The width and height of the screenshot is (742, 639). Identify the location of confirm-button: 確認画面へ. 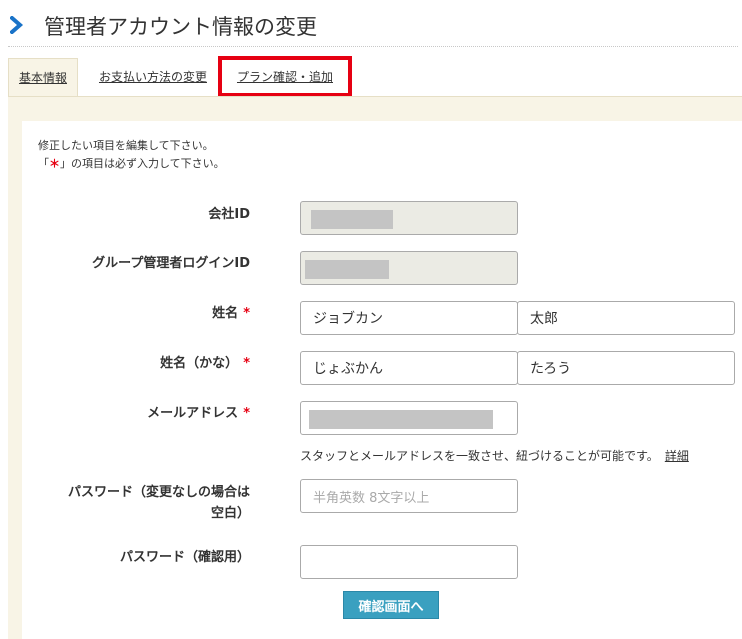
(391, 605).